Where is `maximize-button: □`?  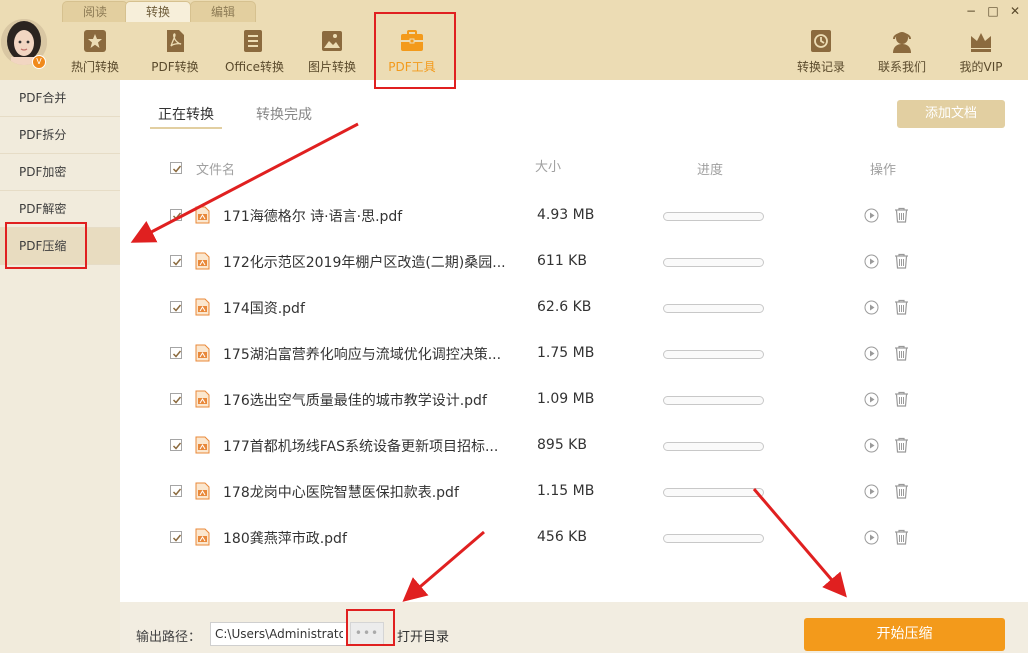
maximize-button: □ is located at coordinates (993, 11).